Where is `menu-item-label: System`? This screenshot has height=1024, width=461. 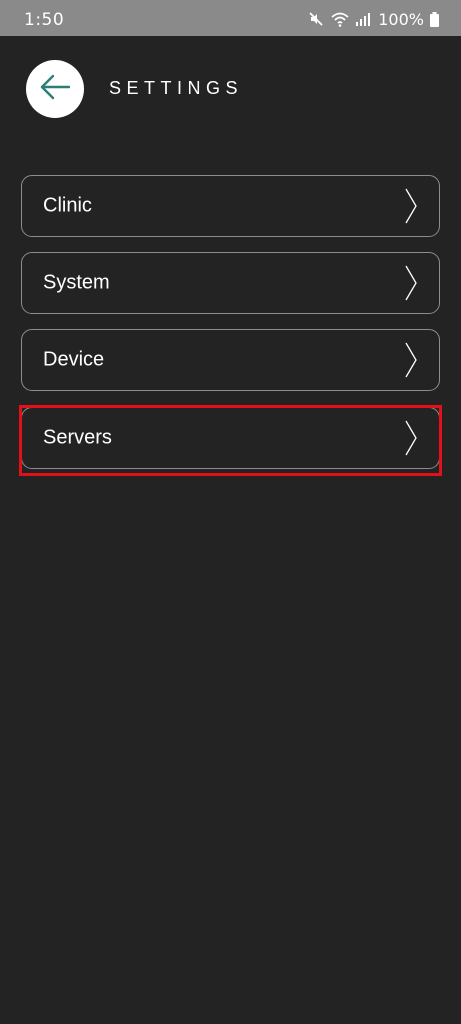
menu-item-label: System is located at coordinates (76, 282).